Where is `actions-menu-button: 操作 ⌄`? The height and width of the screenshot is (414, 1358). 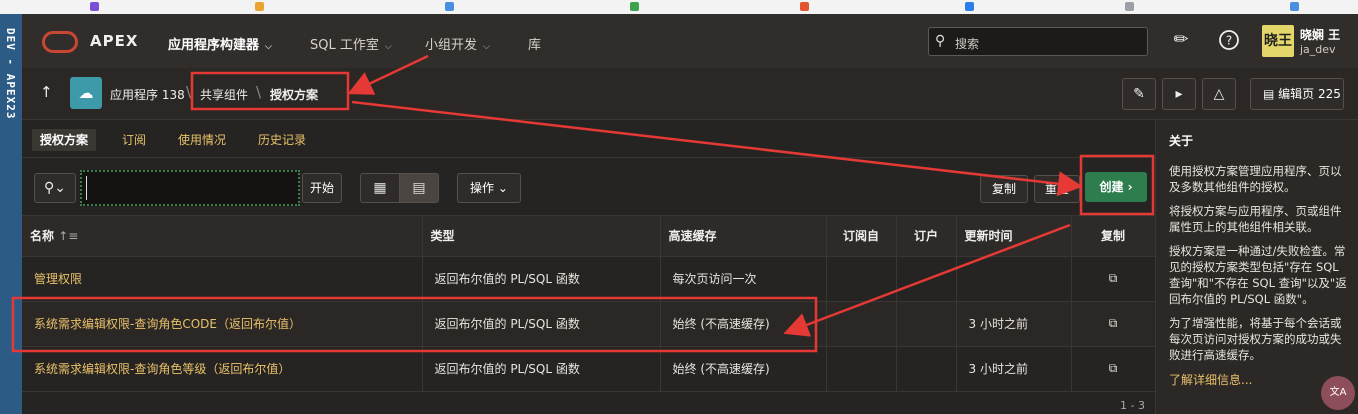
actions-menu-button: 操作 ⌄ is located at coordinates (489, 188).